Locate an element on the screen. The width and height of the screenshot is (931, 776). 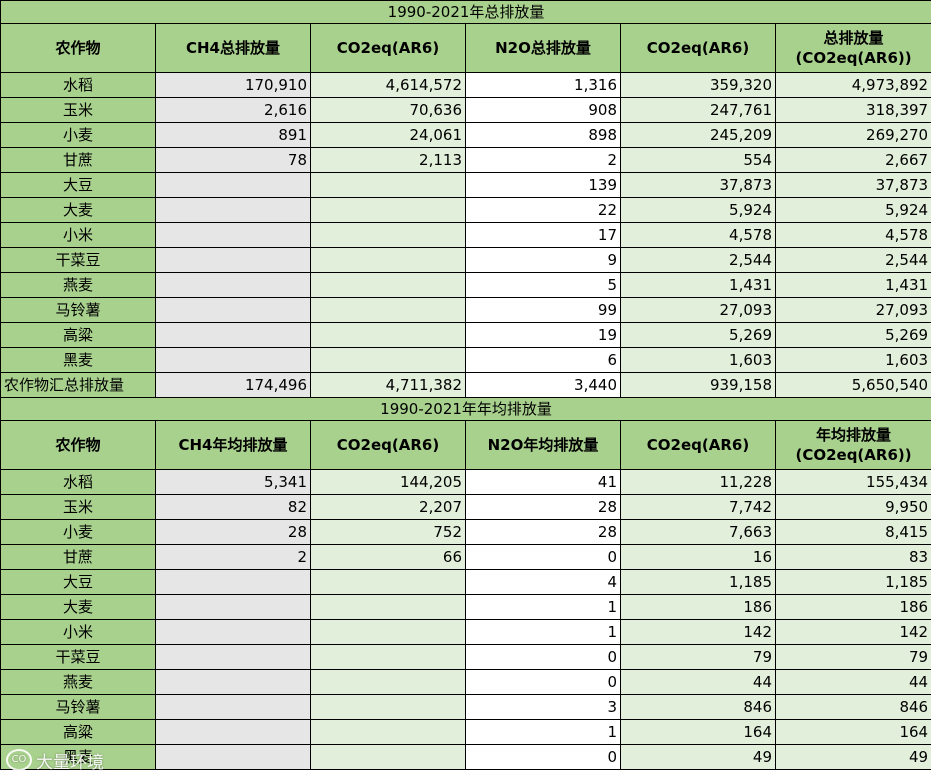
crop-name: 大麦 is located at coordinates (78, 210).